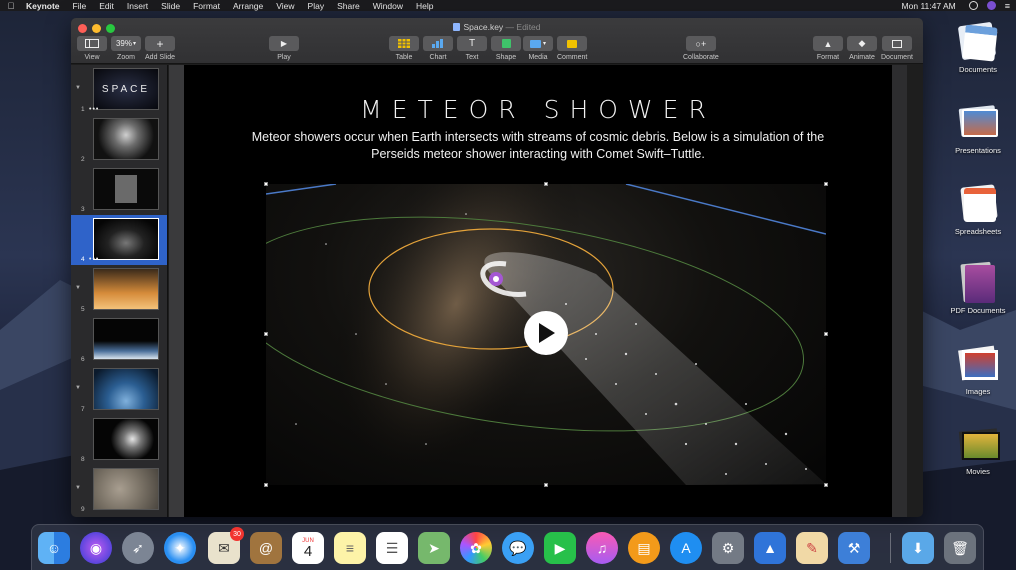 Image resolution: width=1016 pixels, height=570 pixels. I want to click on desktop-icon-documents: Documents, so click(977, 47).